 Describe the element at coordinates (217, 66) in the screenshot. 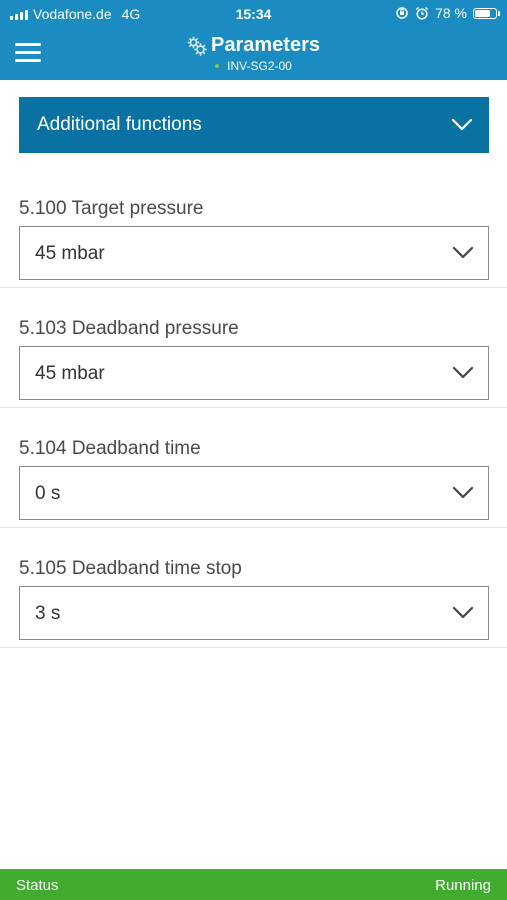

I see `connection-status-dot` at that location.